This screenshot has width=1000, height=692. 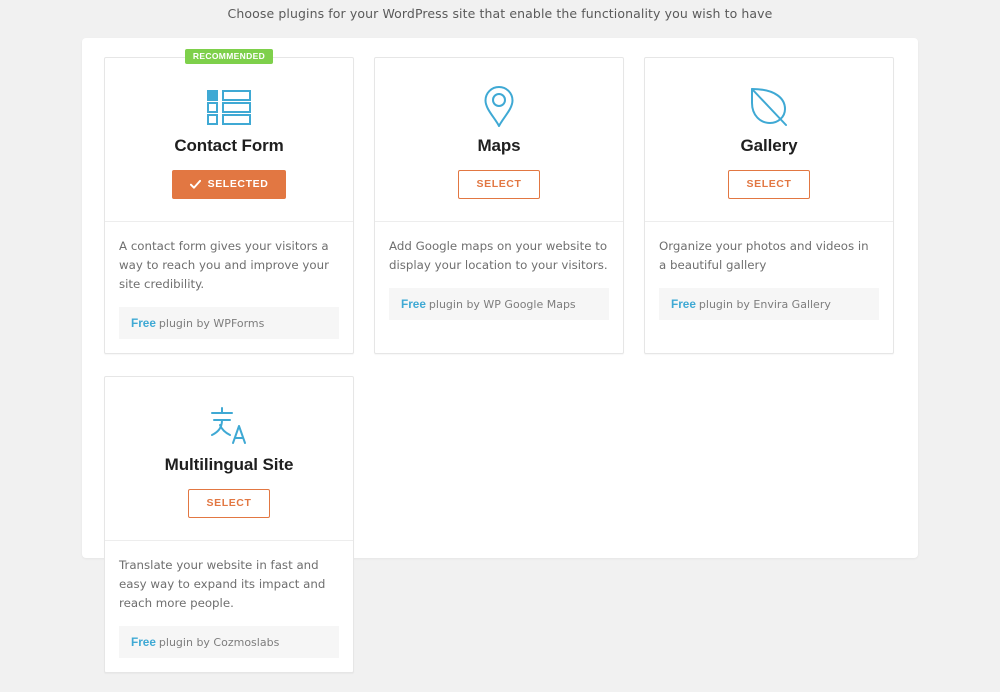 I want to click on plugin-meta: Free plugin by Envira Gallery, so click(x=769, y=303).